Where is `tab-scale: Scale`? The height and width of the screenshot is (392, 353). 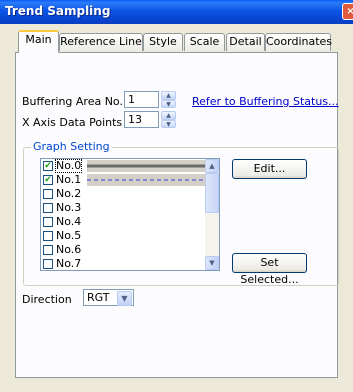
tab-scale: Scale is located at coordinates (204, 42).